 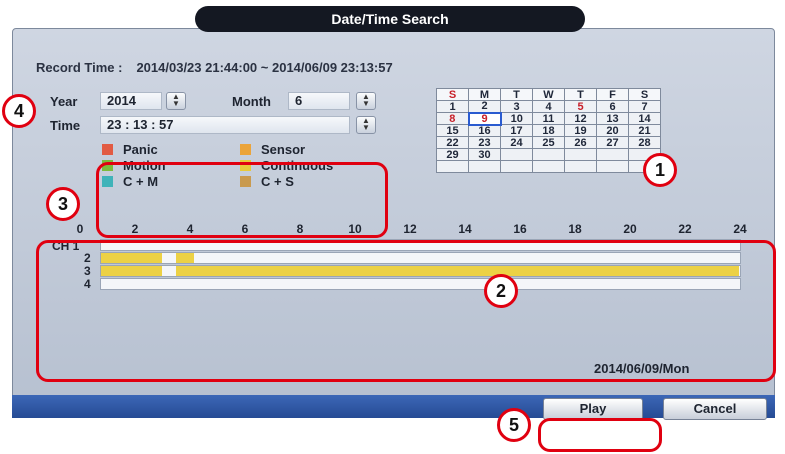 I want to click on calendar-day: 23, so click(x=484, y=142).